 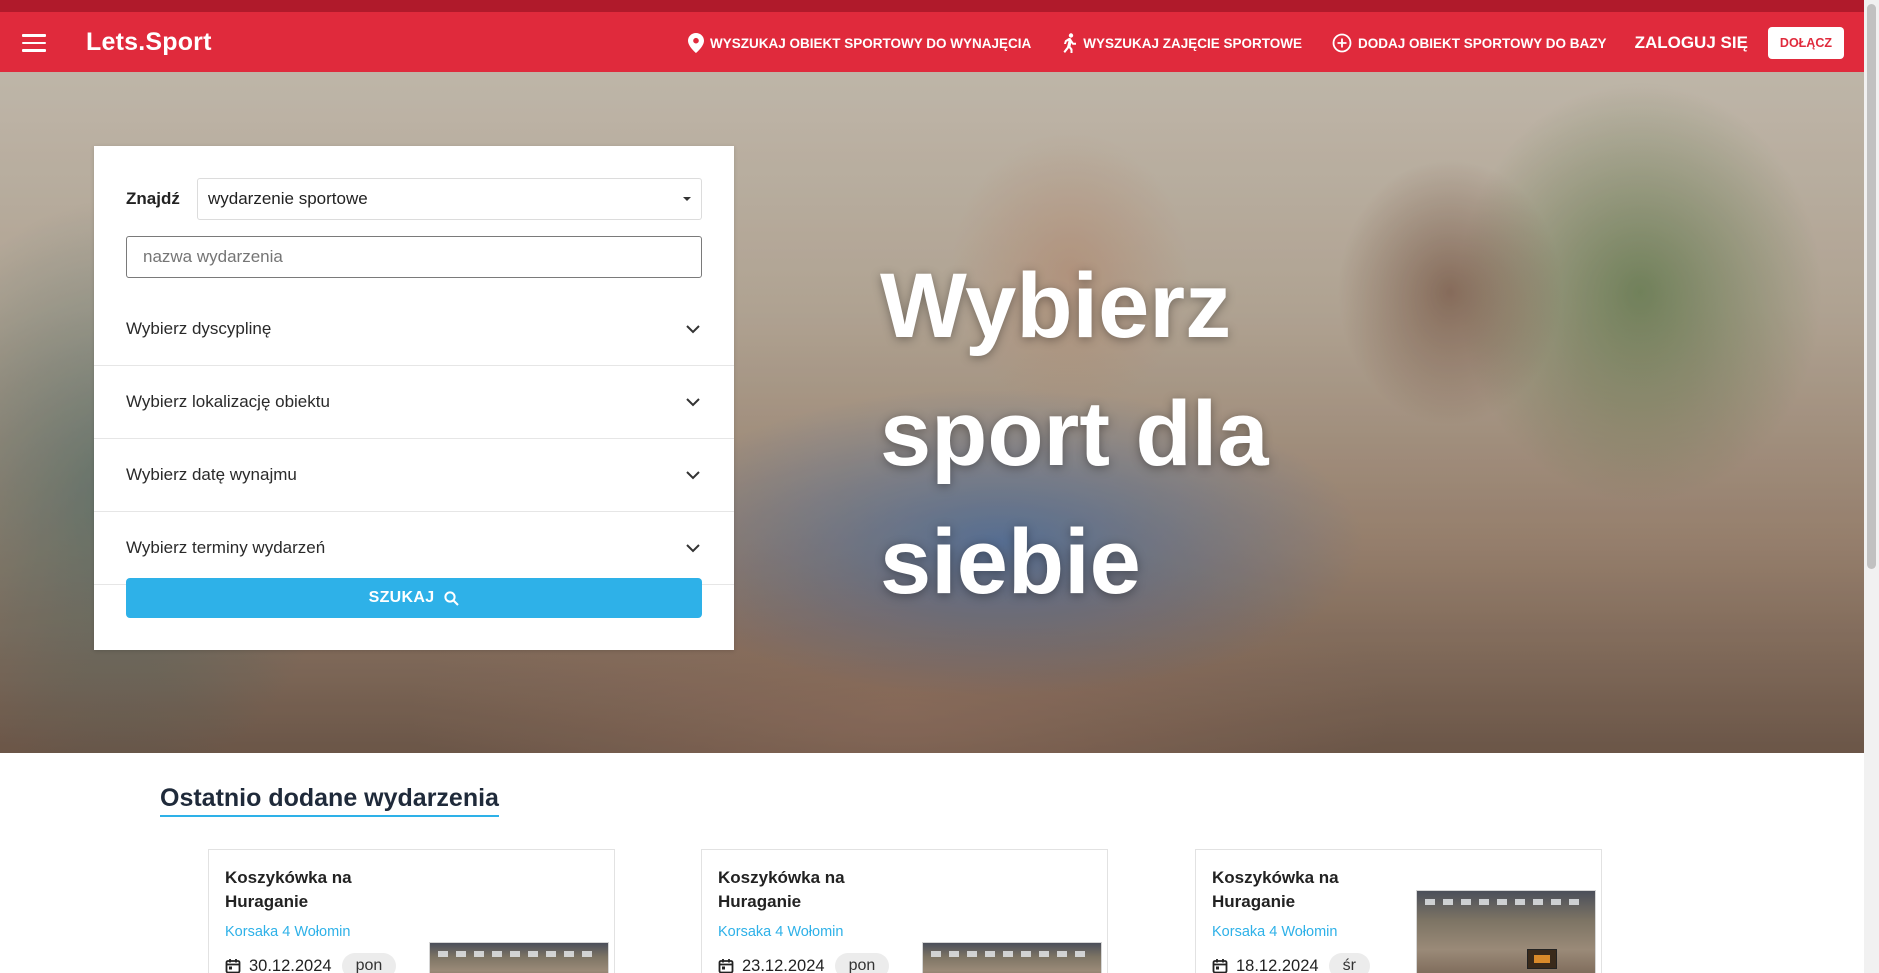 I want to click on recent-events-heading: Ostatnio dodane wydarzenia, so click(x=329, y=800).